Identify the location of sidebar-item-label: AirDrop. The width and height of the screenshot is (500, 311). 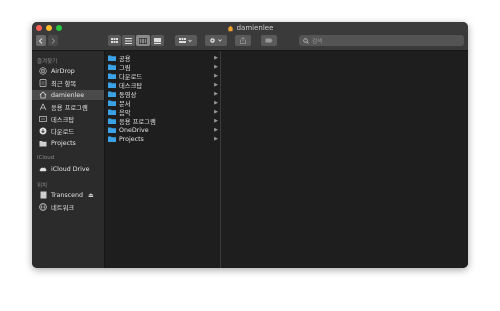
(63, 71).